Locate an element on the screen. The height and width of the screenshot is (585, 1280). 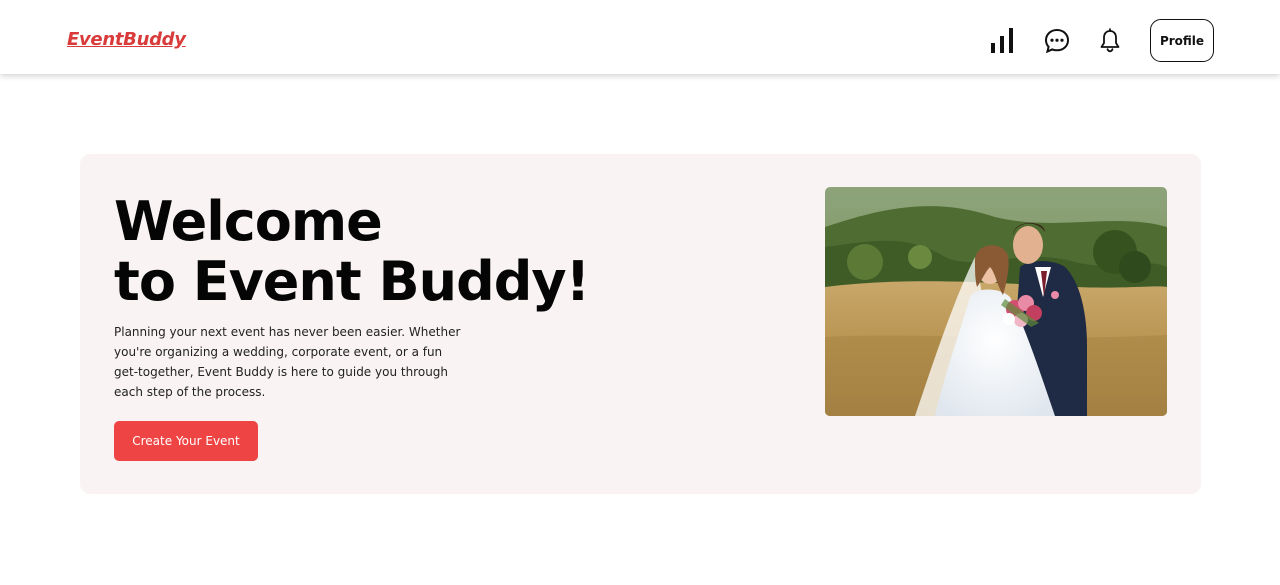
bar-chart-icon is located at coordinates (1003, 41).